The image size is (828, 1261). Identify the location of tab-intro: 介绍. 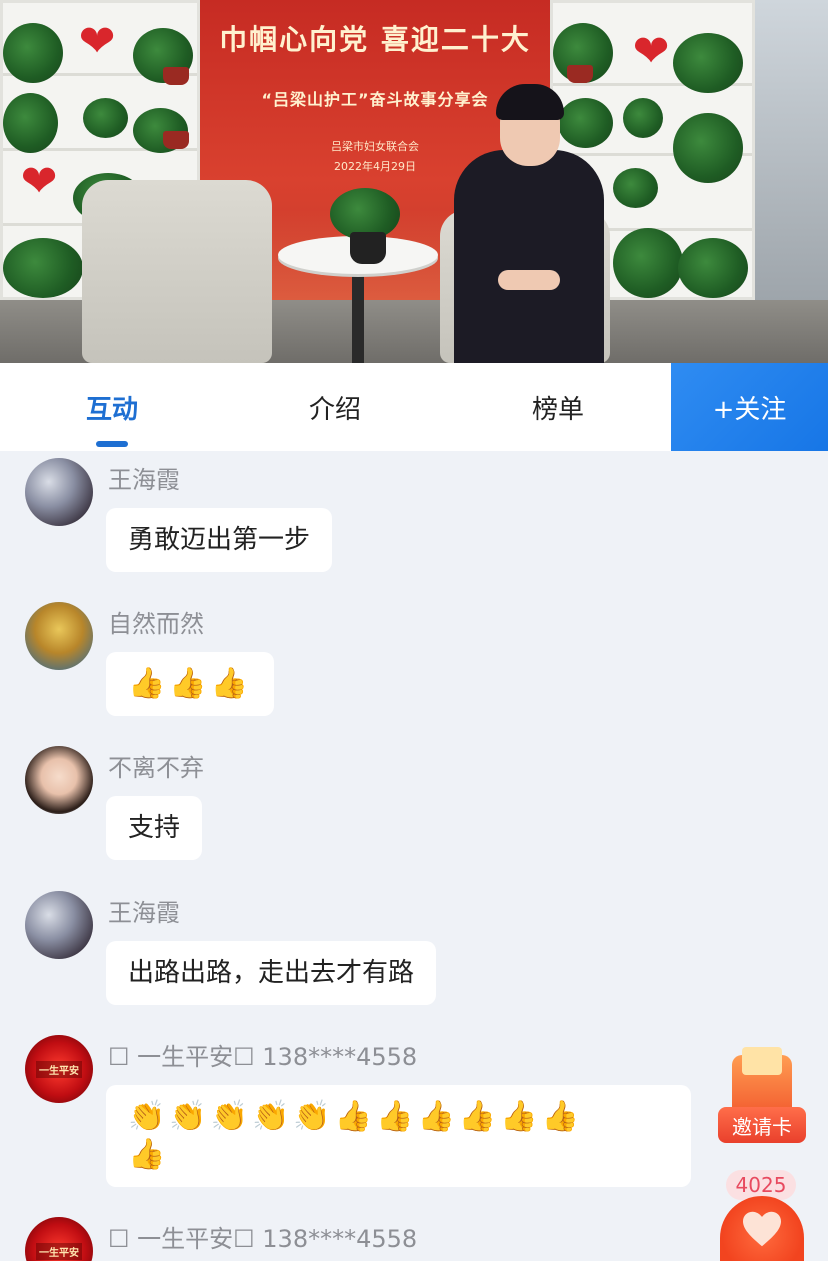
(335, 407).